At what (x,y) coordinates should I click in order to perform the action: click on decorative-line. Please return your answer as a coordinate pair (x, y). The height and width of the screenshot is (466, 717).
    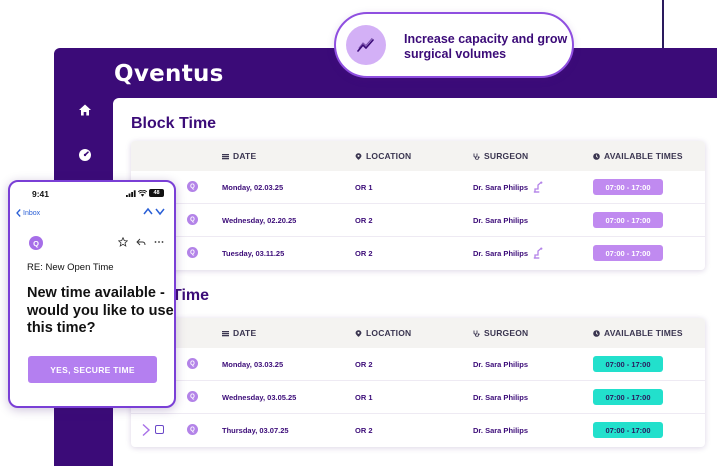
    Looking at the image, I should click on (663, 26).